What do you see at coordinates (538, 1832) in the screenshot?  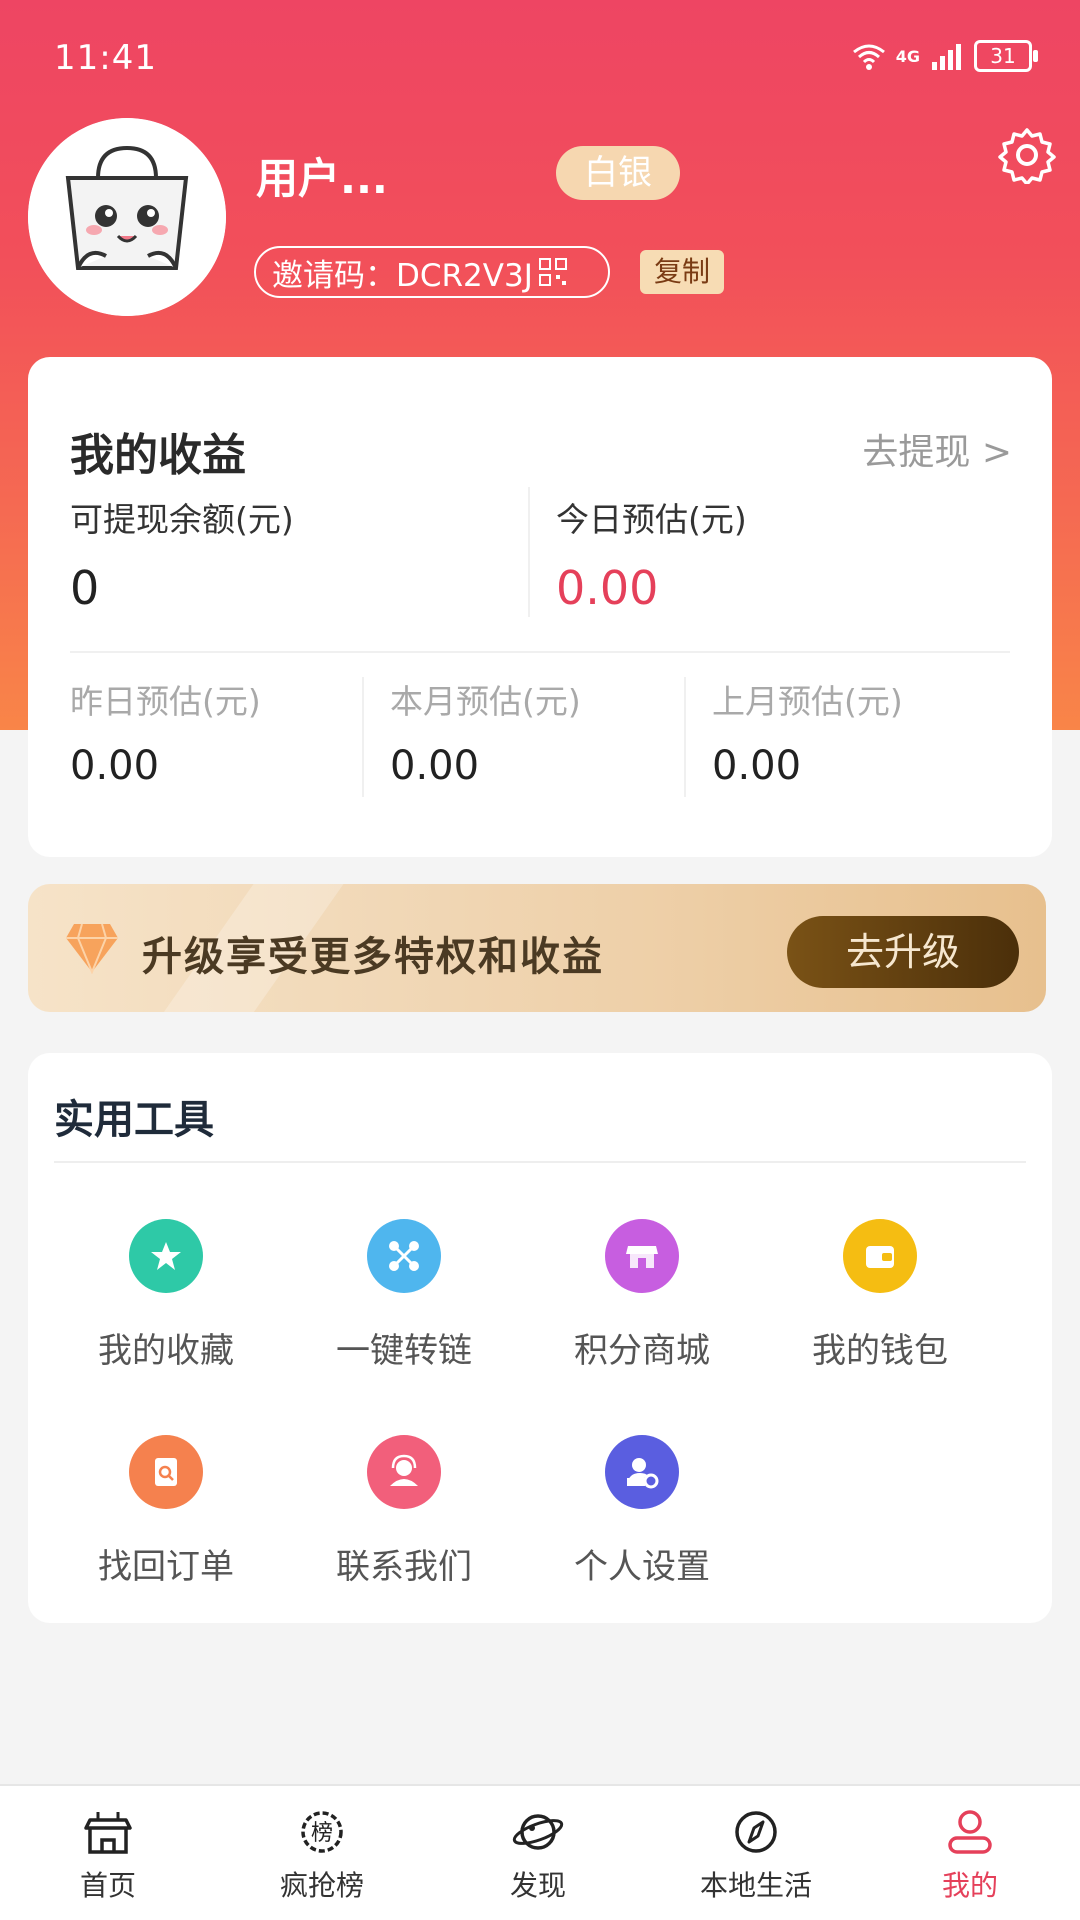 I see `planet-icon` at bounding box center [538, 1832].